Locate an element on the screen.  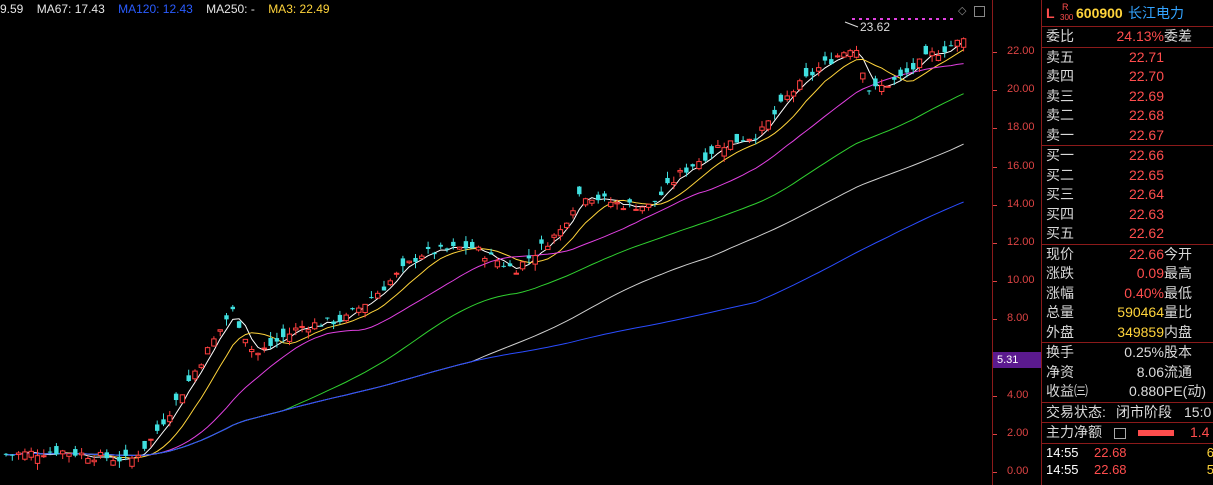
bid-book: 买一 22.66 买二 22.65 买三 22.64 买四 22.63 买五 22.62 is located at coordinates (1127, 194).